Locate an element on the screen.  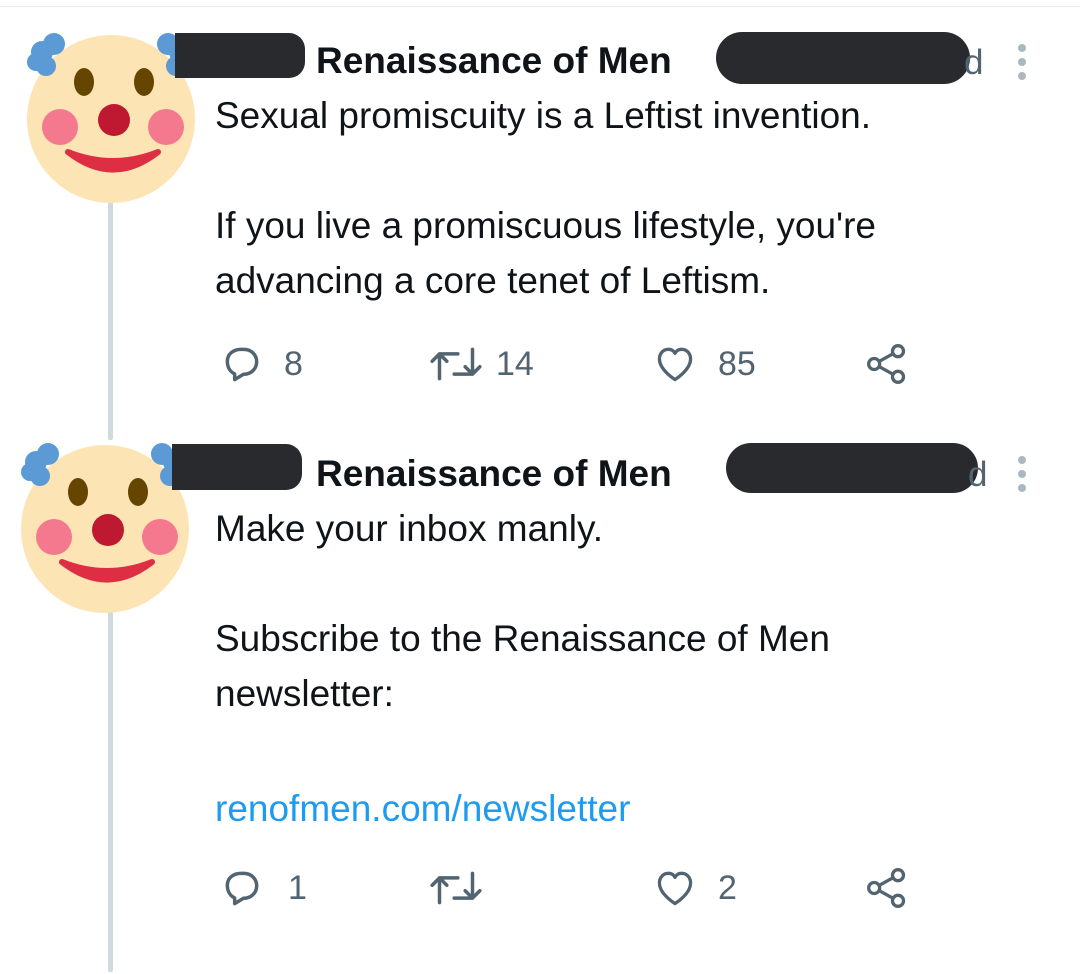
retweet-button: 14 is located at coordinates (481, 364).